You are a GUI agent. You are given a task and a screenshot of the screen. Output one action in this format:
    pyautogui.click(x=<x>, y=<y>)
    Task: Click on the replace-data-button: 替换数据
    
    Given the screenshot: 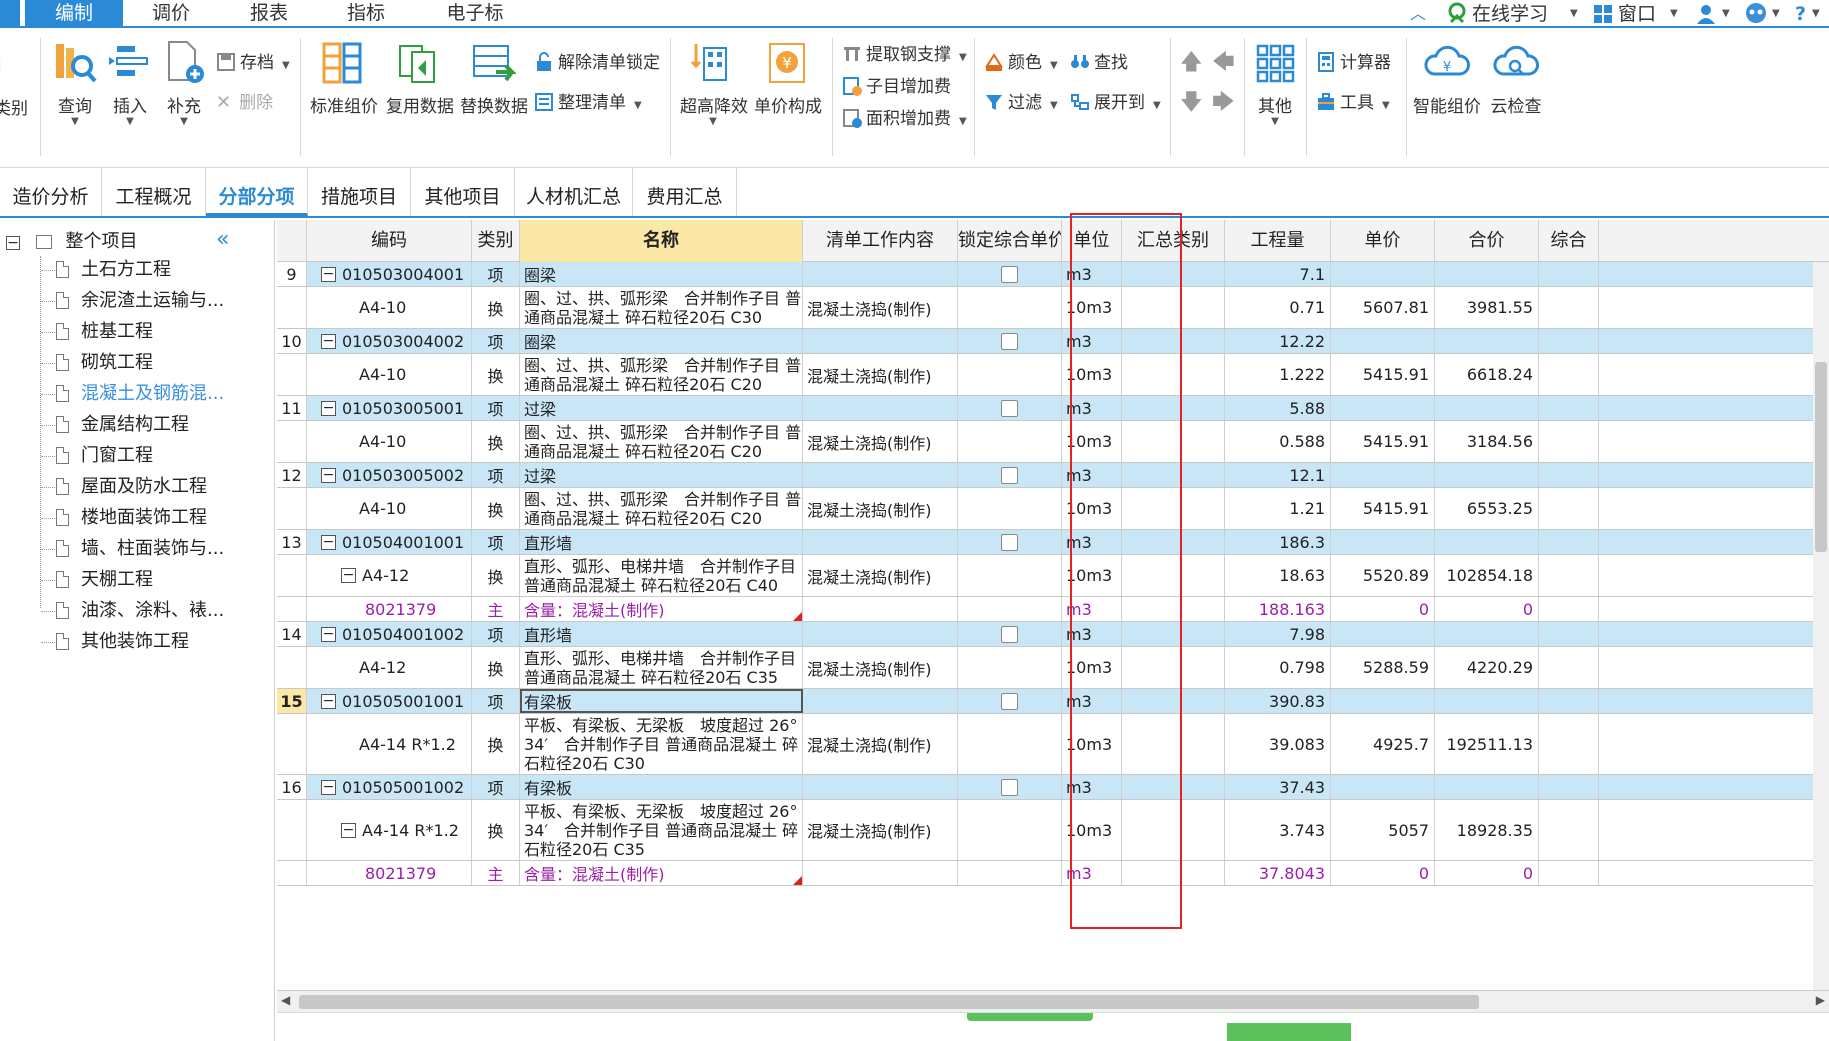 What is the action you would take?
    pyautogui.click(x=494, y=78)
    